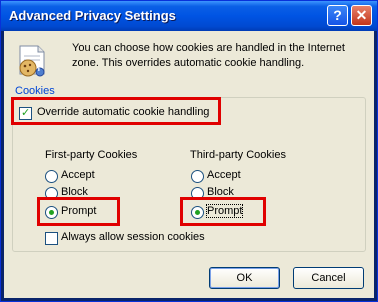 The image size is (378, 302). What do you see at coordinates (224, 175) in the screenshot?
I see `third-party-accept-label: Accept` at bounding box center [224, 175].